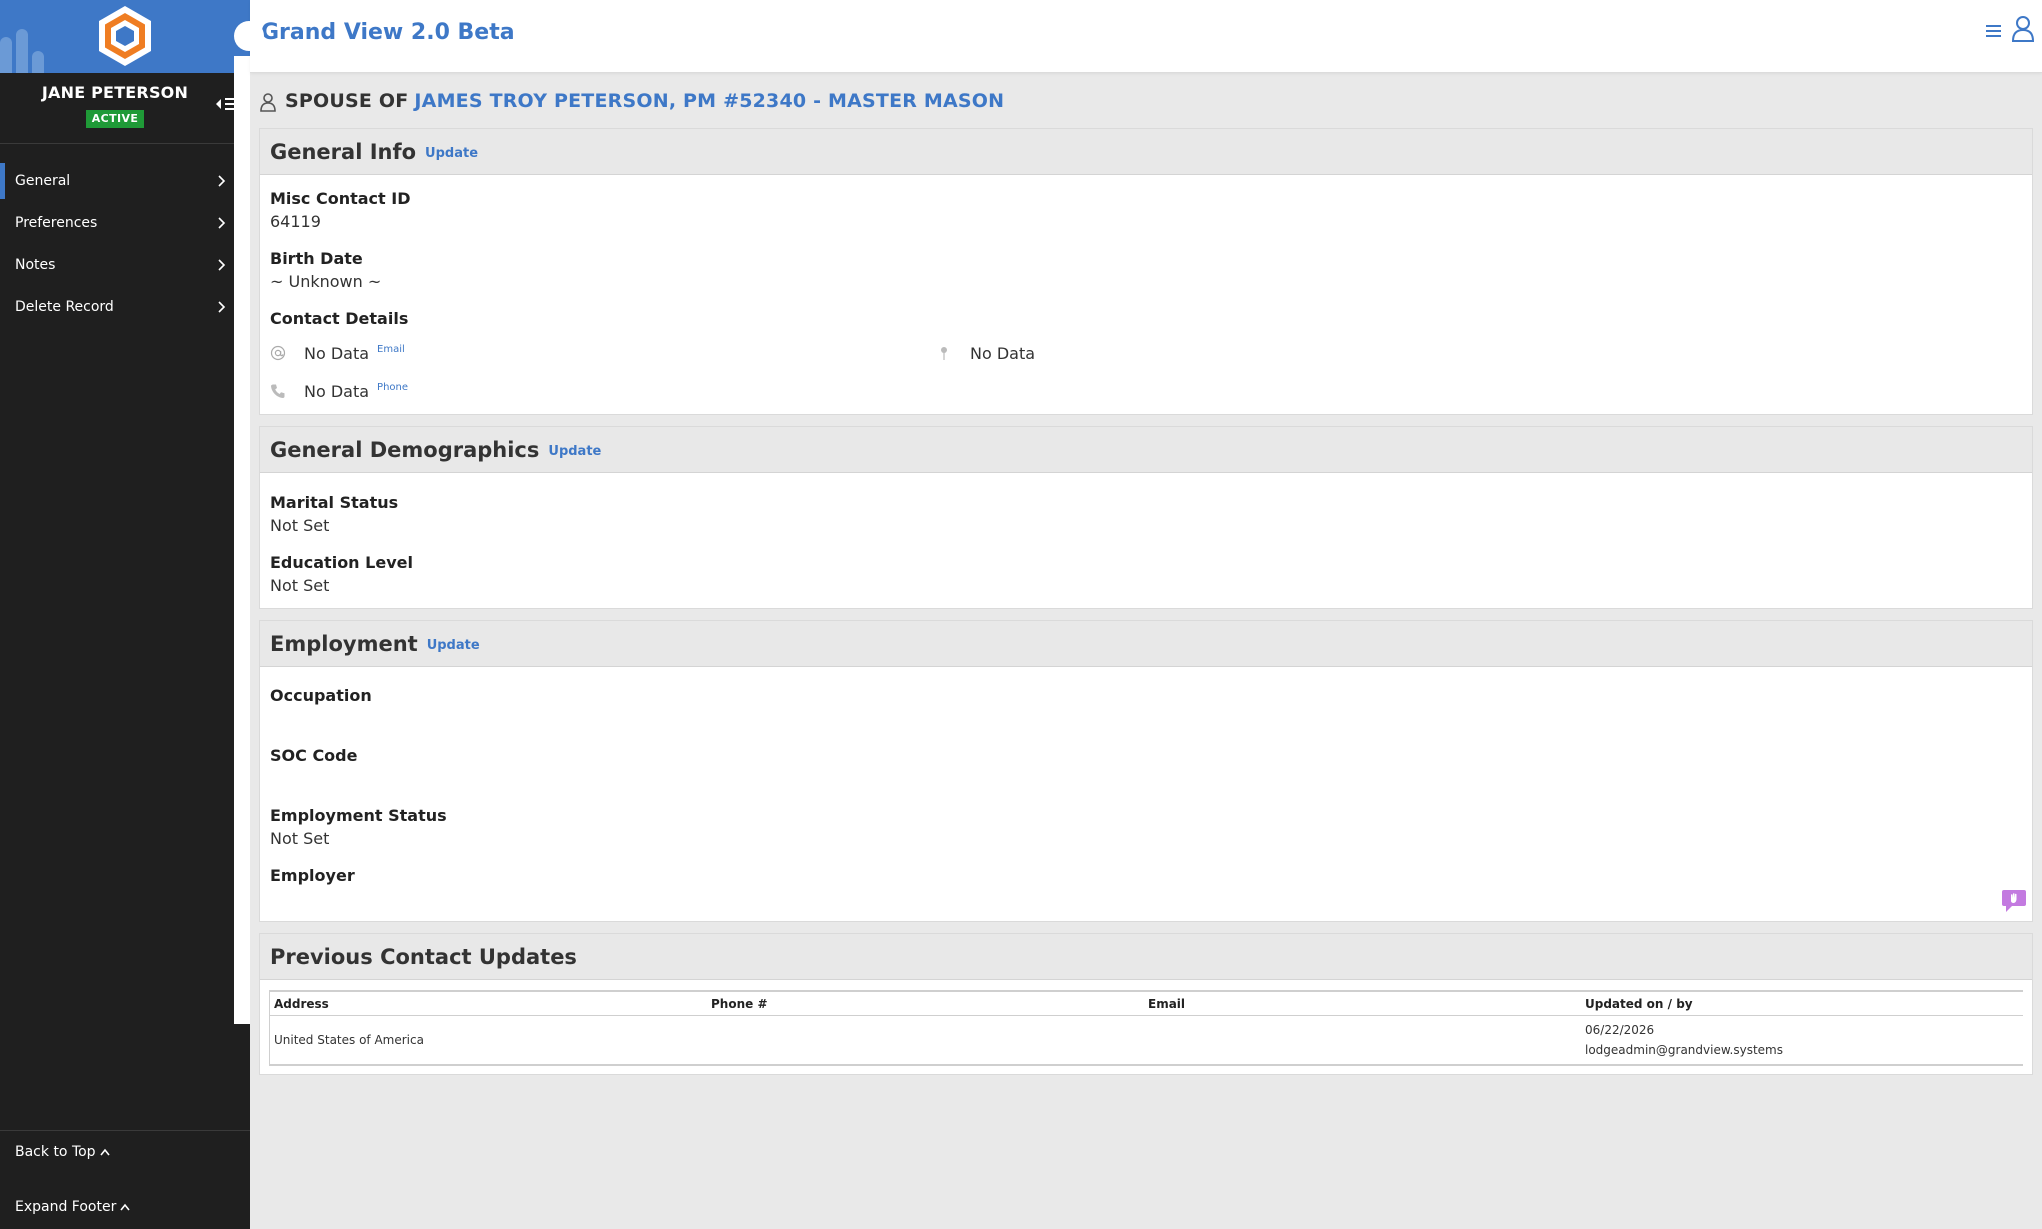  What do you see at coordinates (1146, 644) in the screenshot?
I see `panel-header: Employment Update` at bounding box center [1146, 644].